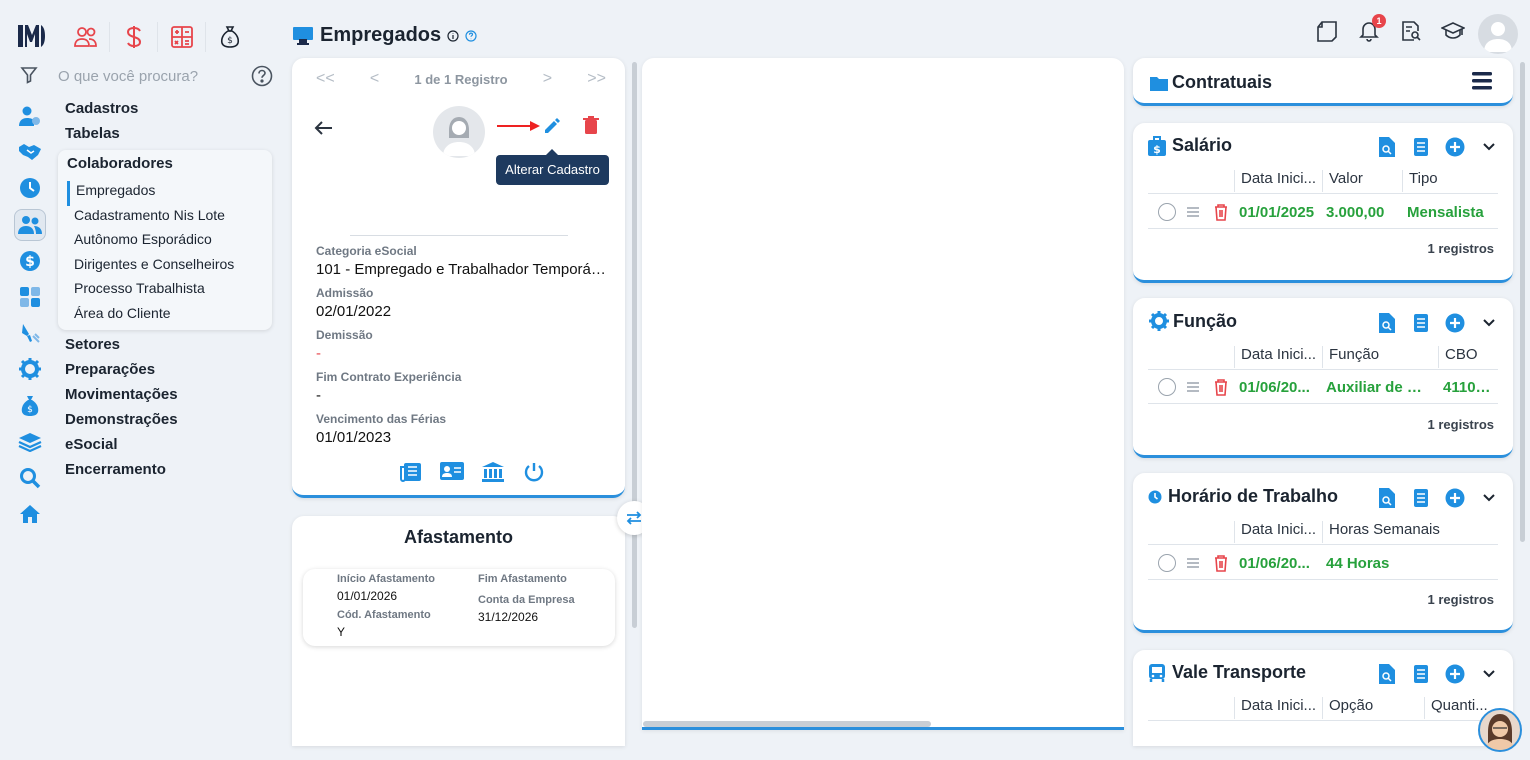 The width and height of the screenshot is (1530, 760). Describe the element at coordinates (1489, 323) in the screenshot. I see `funcao-collapse-icon` at that location.